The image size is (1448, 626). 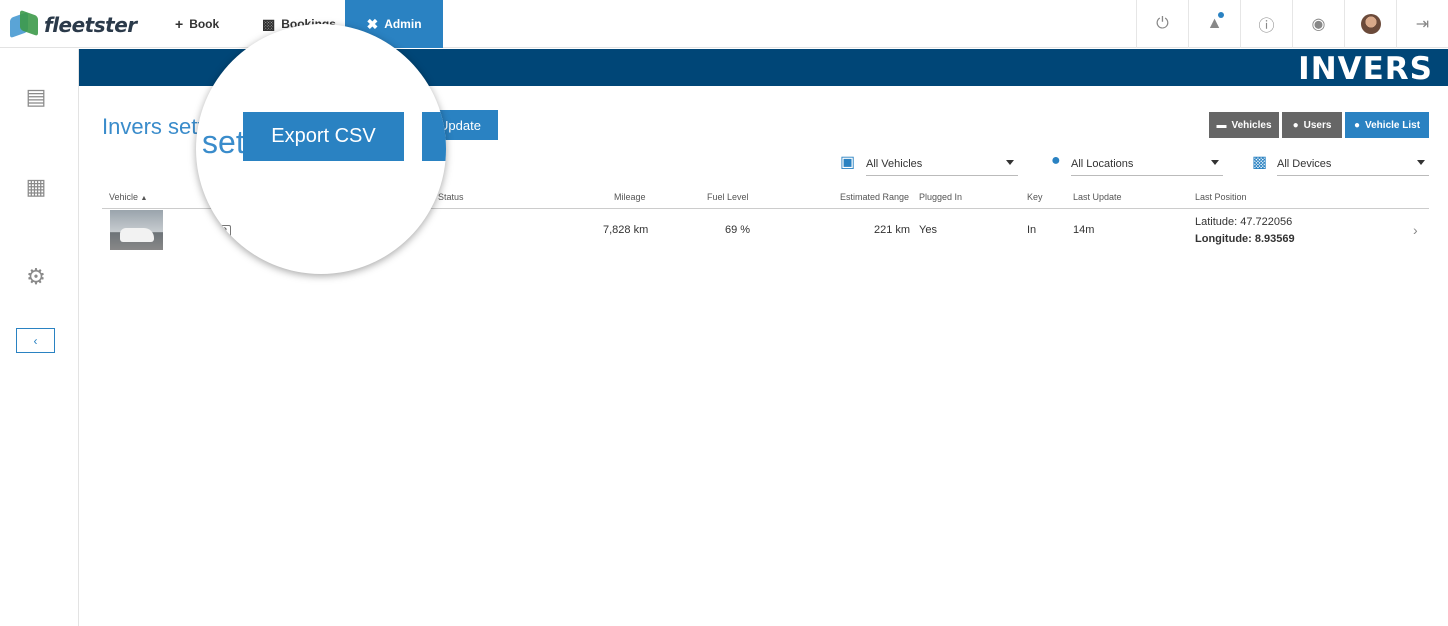 What do you see at coordinates (90, 25) in the screenshot?
I see `logo-text: fleetster` at bounding box center [90, 25].